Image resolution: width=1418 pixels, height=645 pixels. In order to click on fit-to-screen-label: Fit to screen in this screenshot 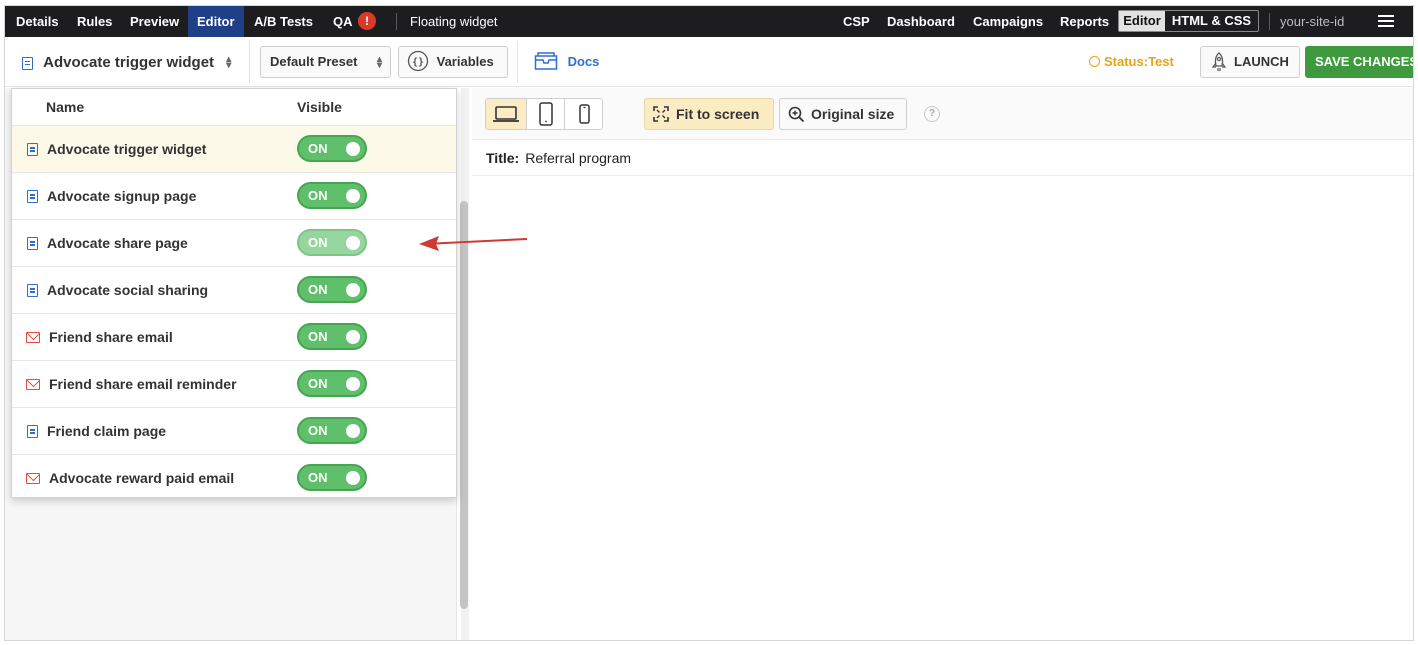, I will do `click(718, 114)`.